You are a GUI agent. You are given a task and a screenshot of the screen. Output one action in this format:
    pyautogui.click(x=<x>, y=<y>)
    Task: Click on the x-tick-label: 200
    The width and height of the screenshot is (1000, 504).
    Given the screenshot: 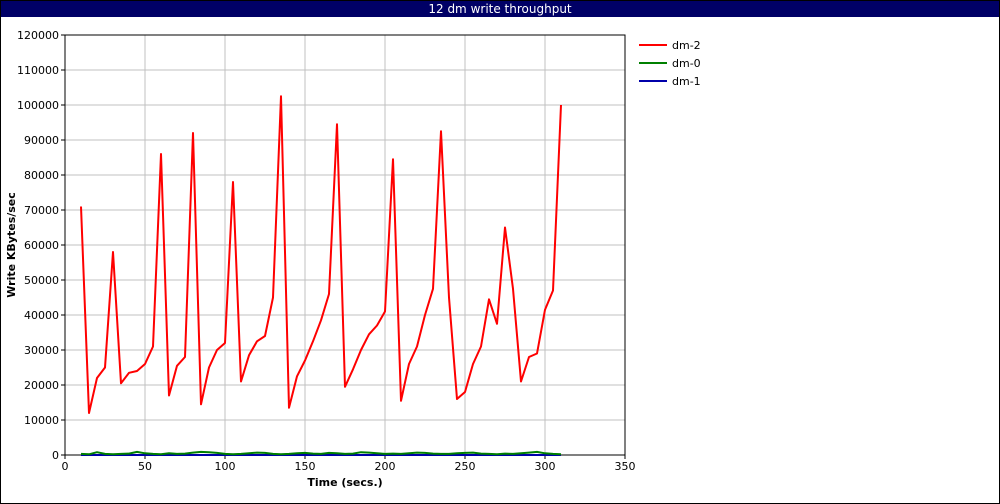 What is the action you would take?
    pyautogui.click(x=385, y=466)
    